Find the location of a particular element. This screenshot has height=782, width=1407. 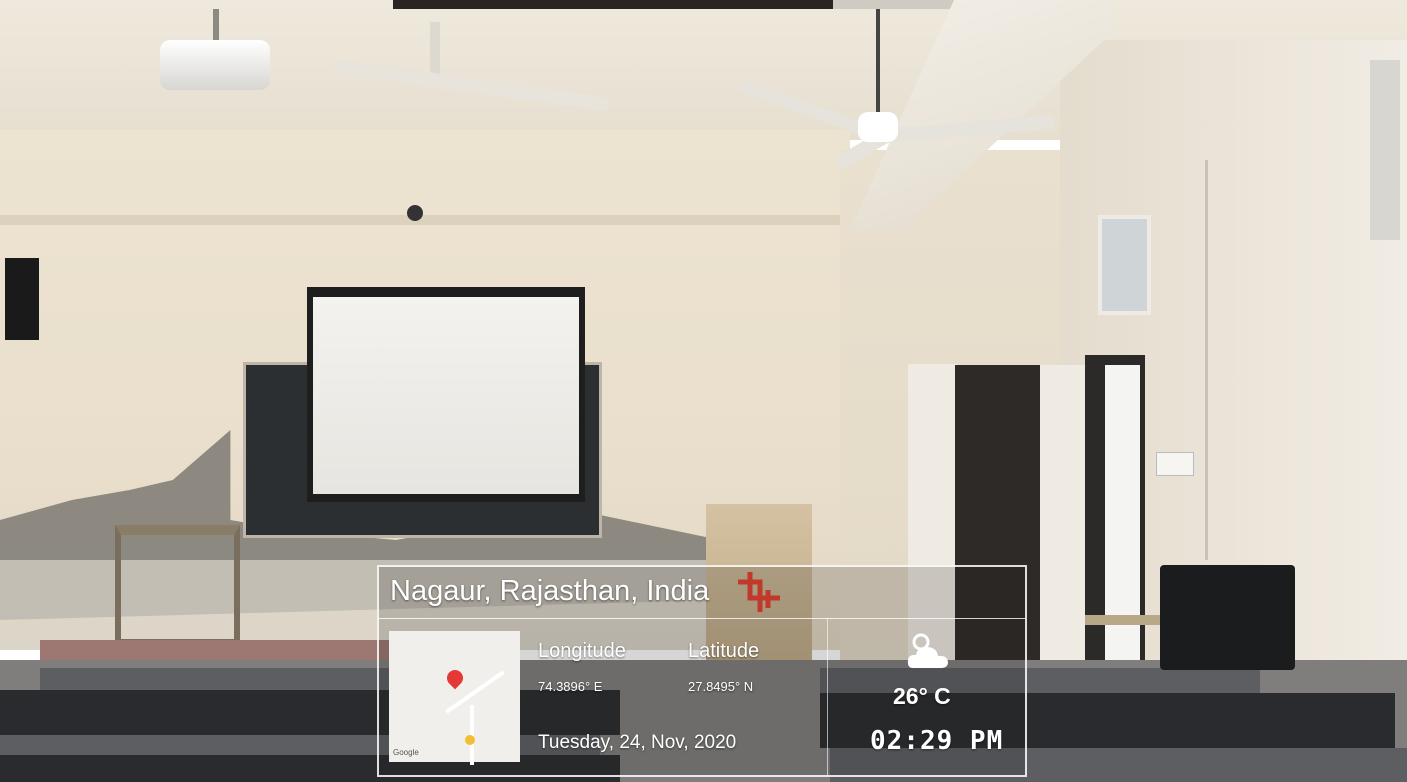

date-text: Tuesday, 24, Nov, 2020 is located at coordinates (637, 742).